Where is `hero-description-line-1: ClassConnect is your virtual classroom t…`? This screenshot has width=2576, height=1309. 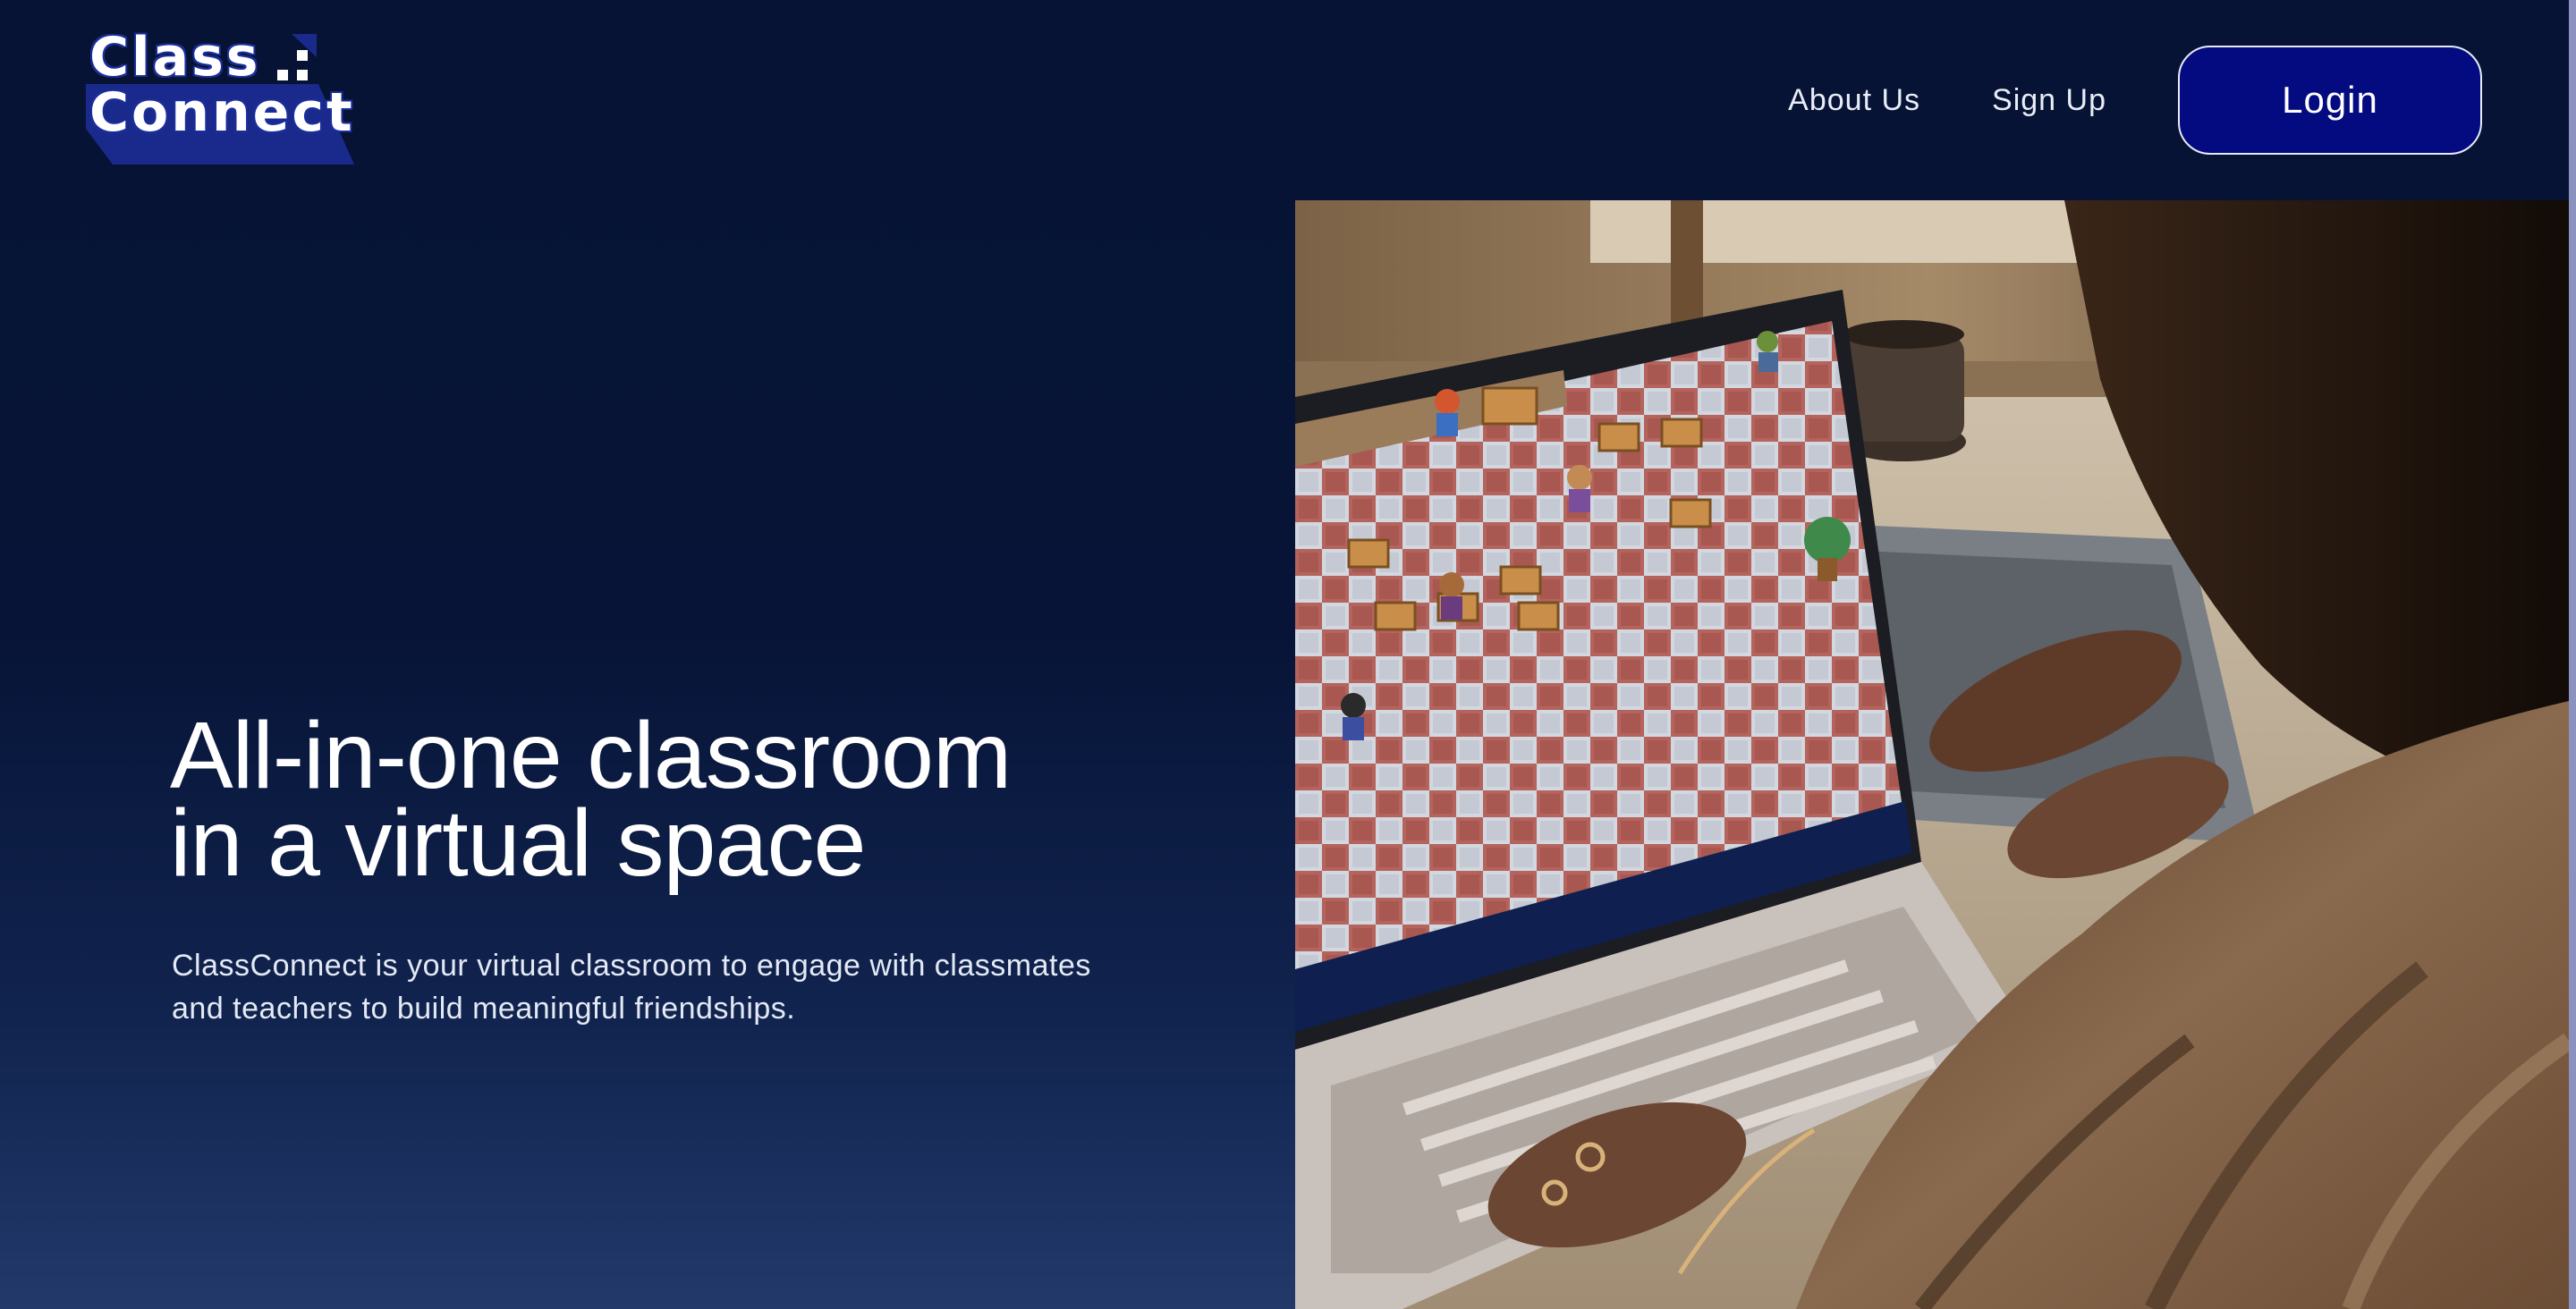
hero-description-line-1: ClassConnect is your virtual classroom t… is located at coordinates (631, 966).